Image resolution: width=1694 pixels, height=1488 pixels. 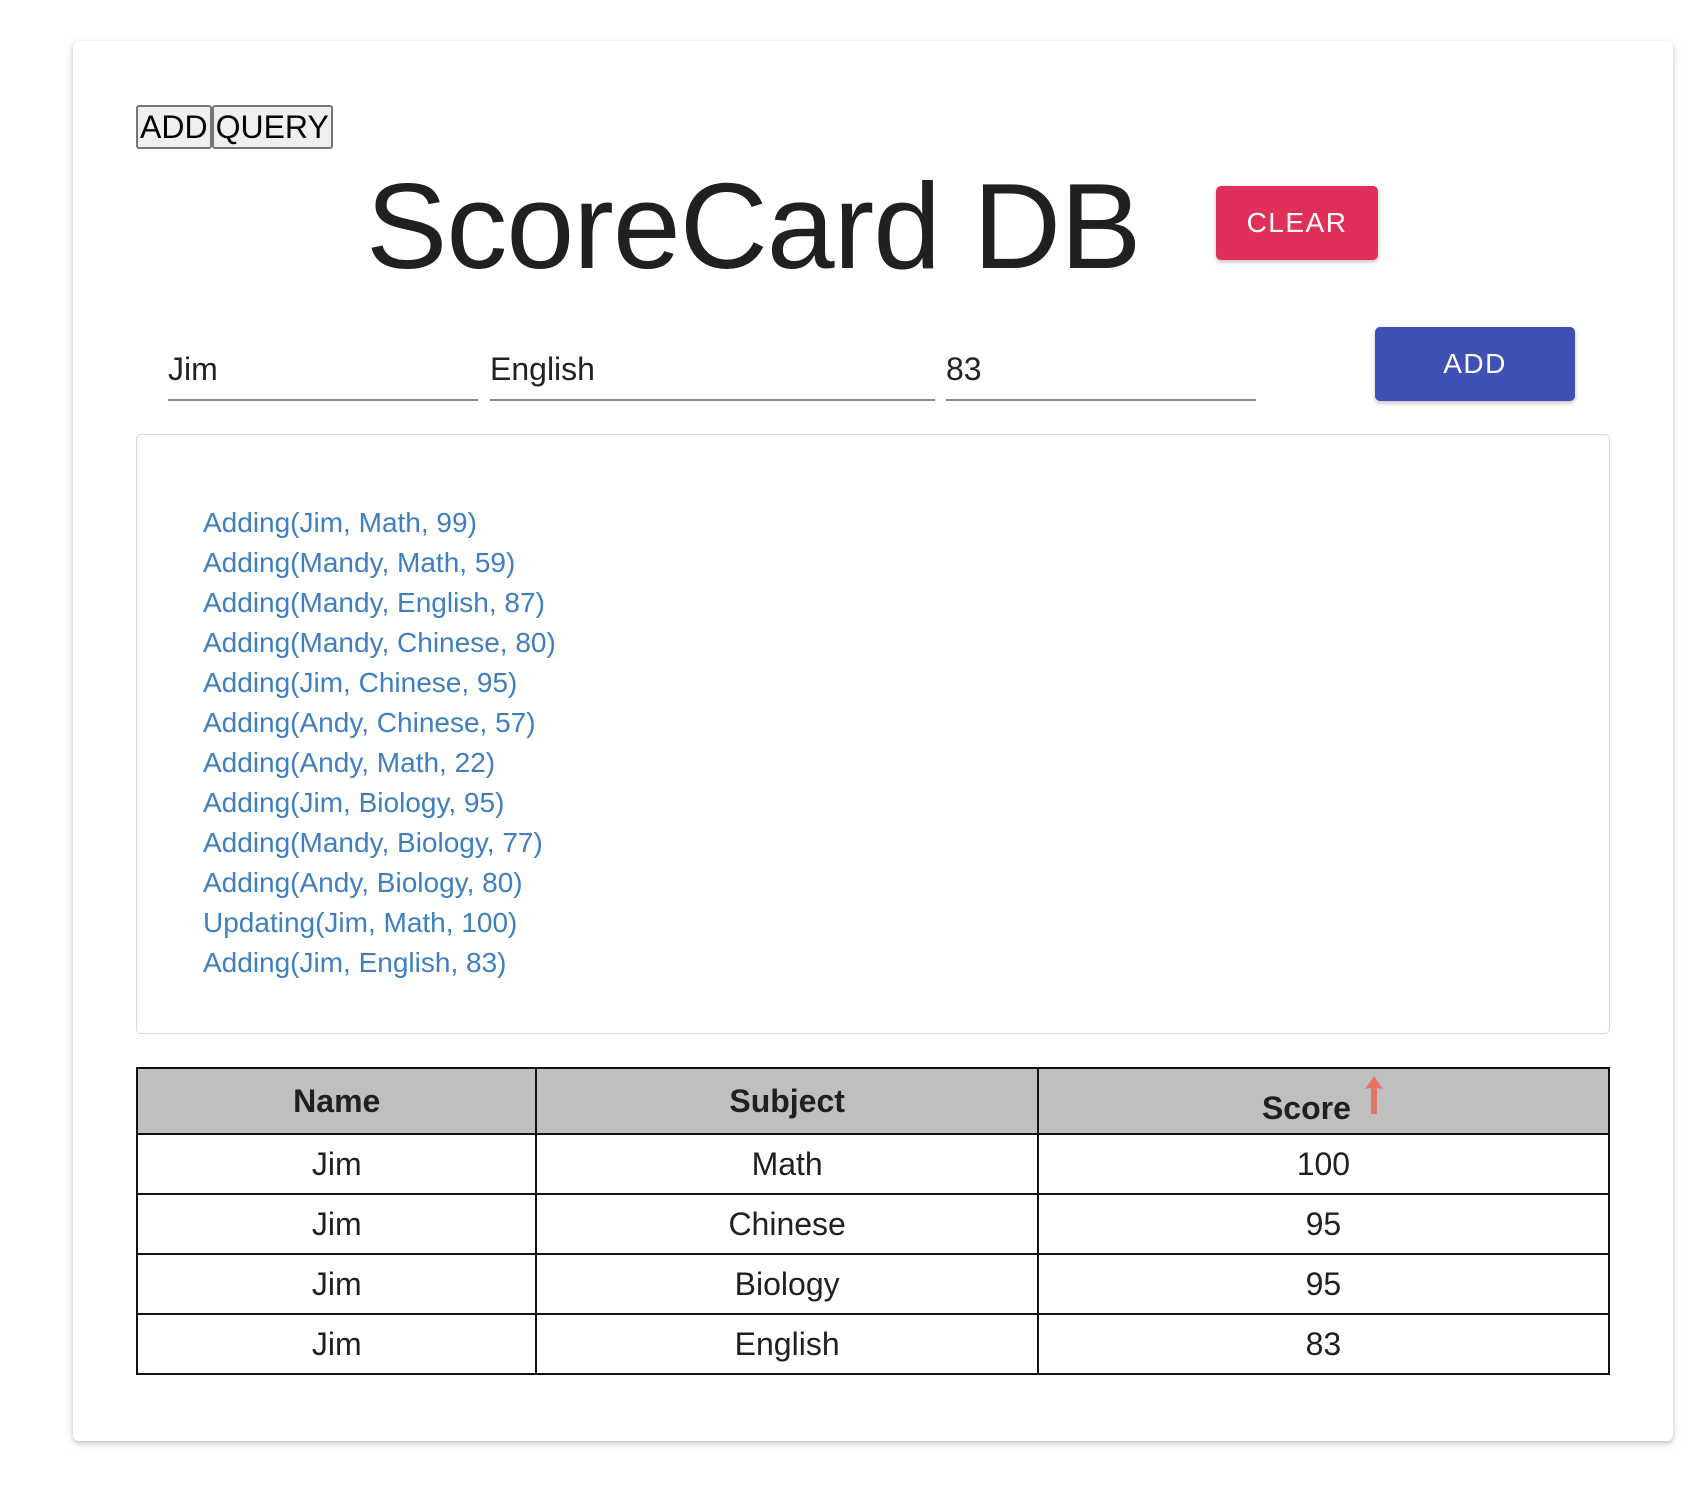 What do you see at coordinates (360, 922) in the screenshot?
I see `log-entry: Updating(Jim, Math, 100)` at bounding box center [360, 922].